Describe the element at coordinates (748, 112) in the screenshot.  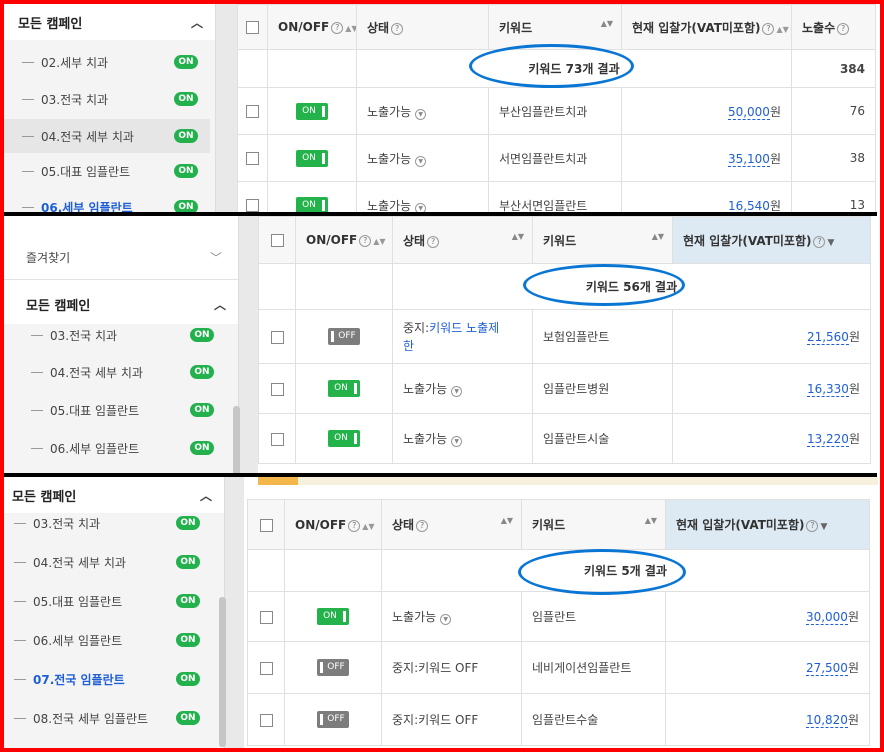
I see `bid-link: 50,000` at that location.